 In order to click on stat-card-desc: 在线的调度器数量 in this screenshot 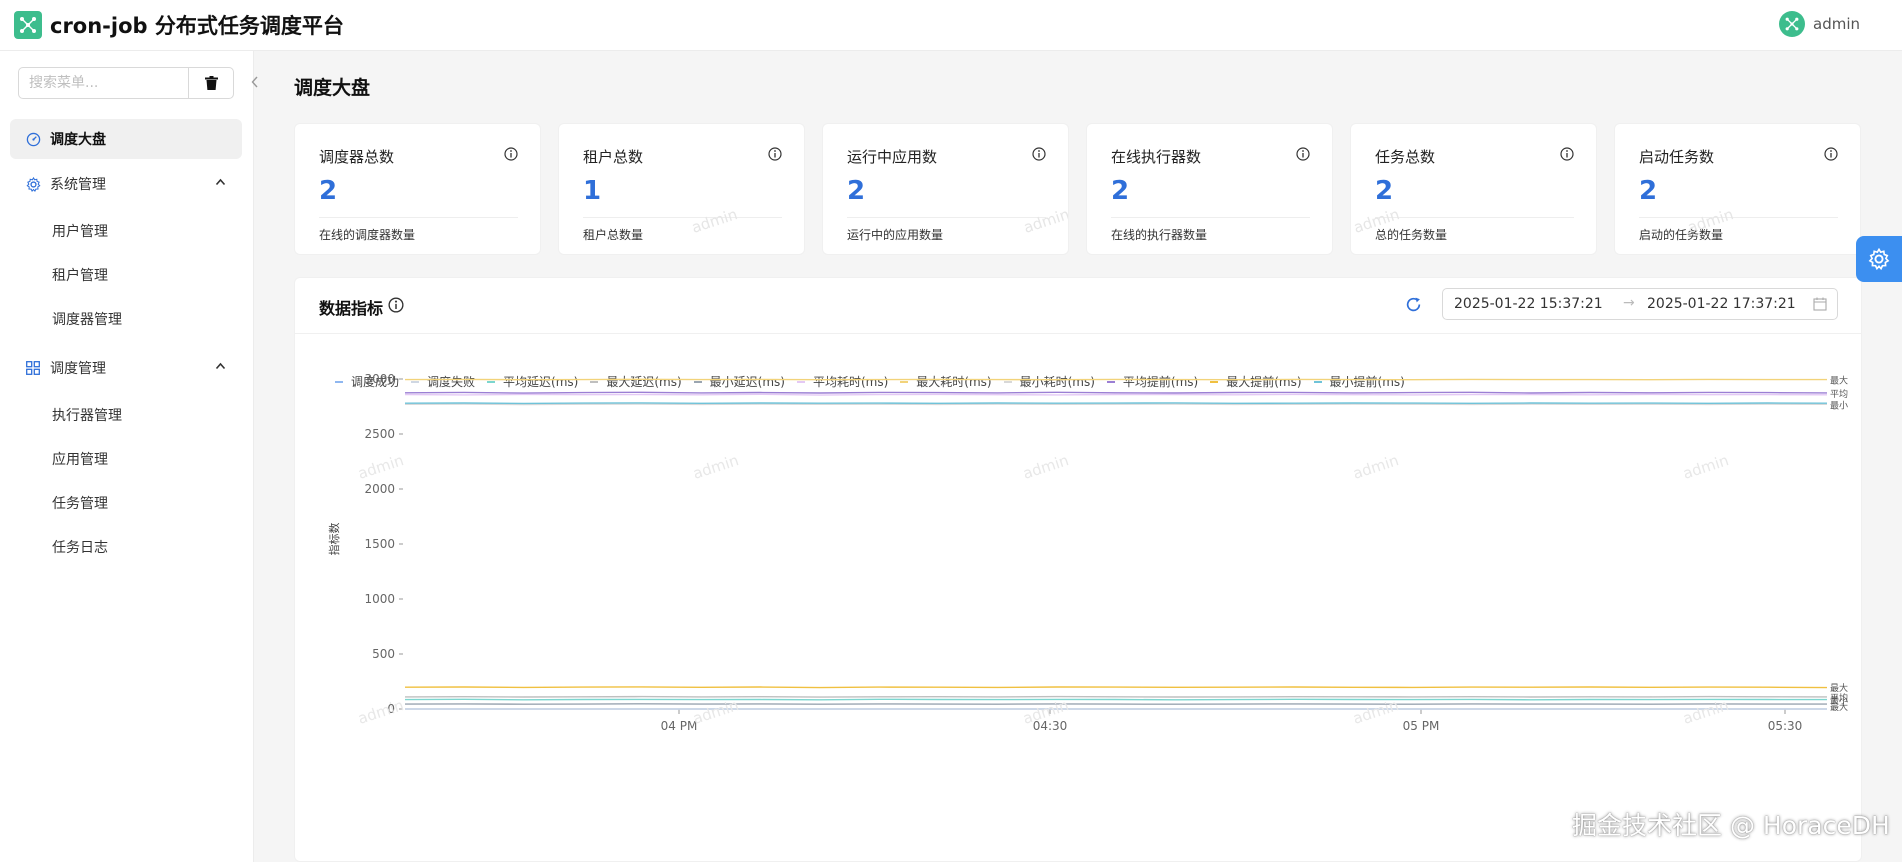, I will do `click(367, 235)`.